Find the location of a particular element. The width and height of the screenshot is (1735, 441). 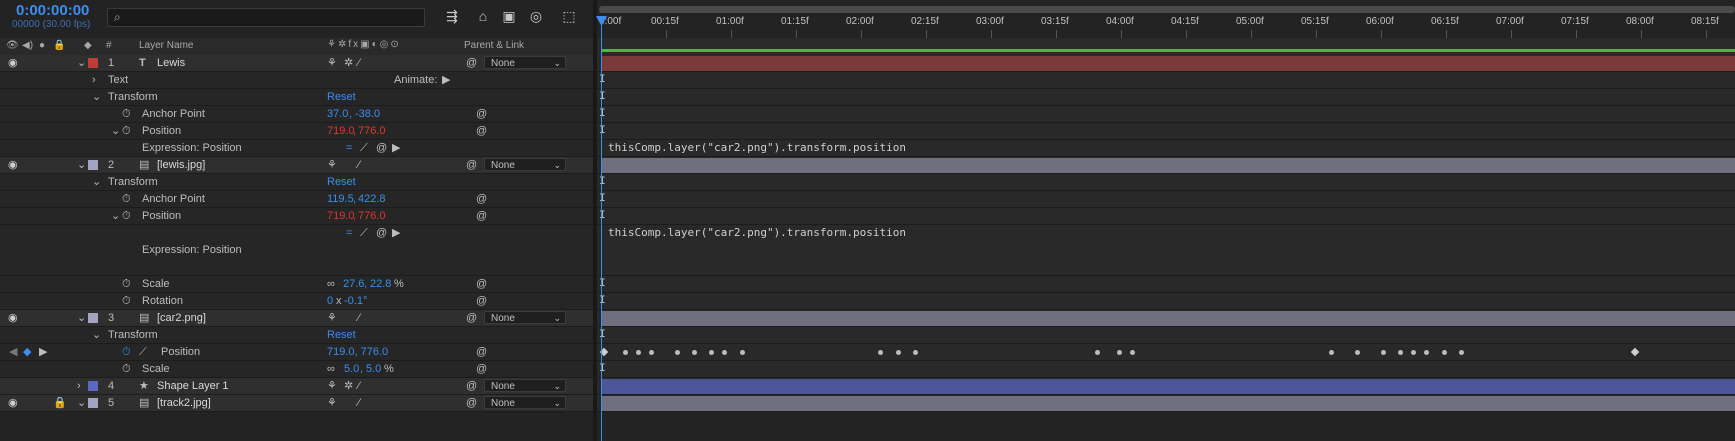

rotation-turns-value: 0 is located at coordinates (330, 301).